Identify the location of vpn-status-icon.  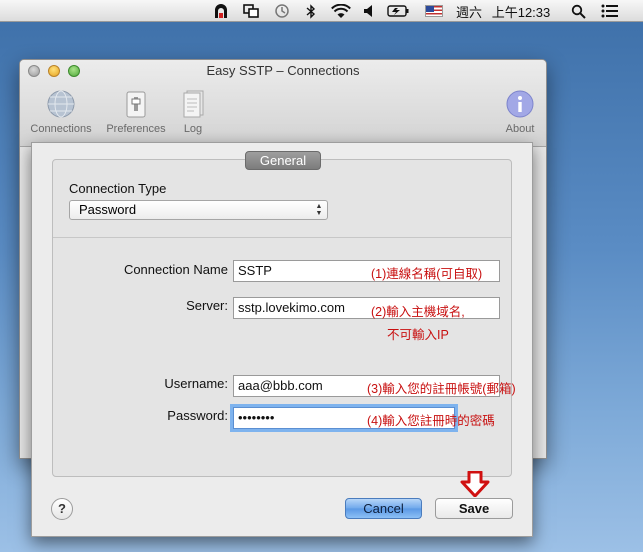
(221, 11).